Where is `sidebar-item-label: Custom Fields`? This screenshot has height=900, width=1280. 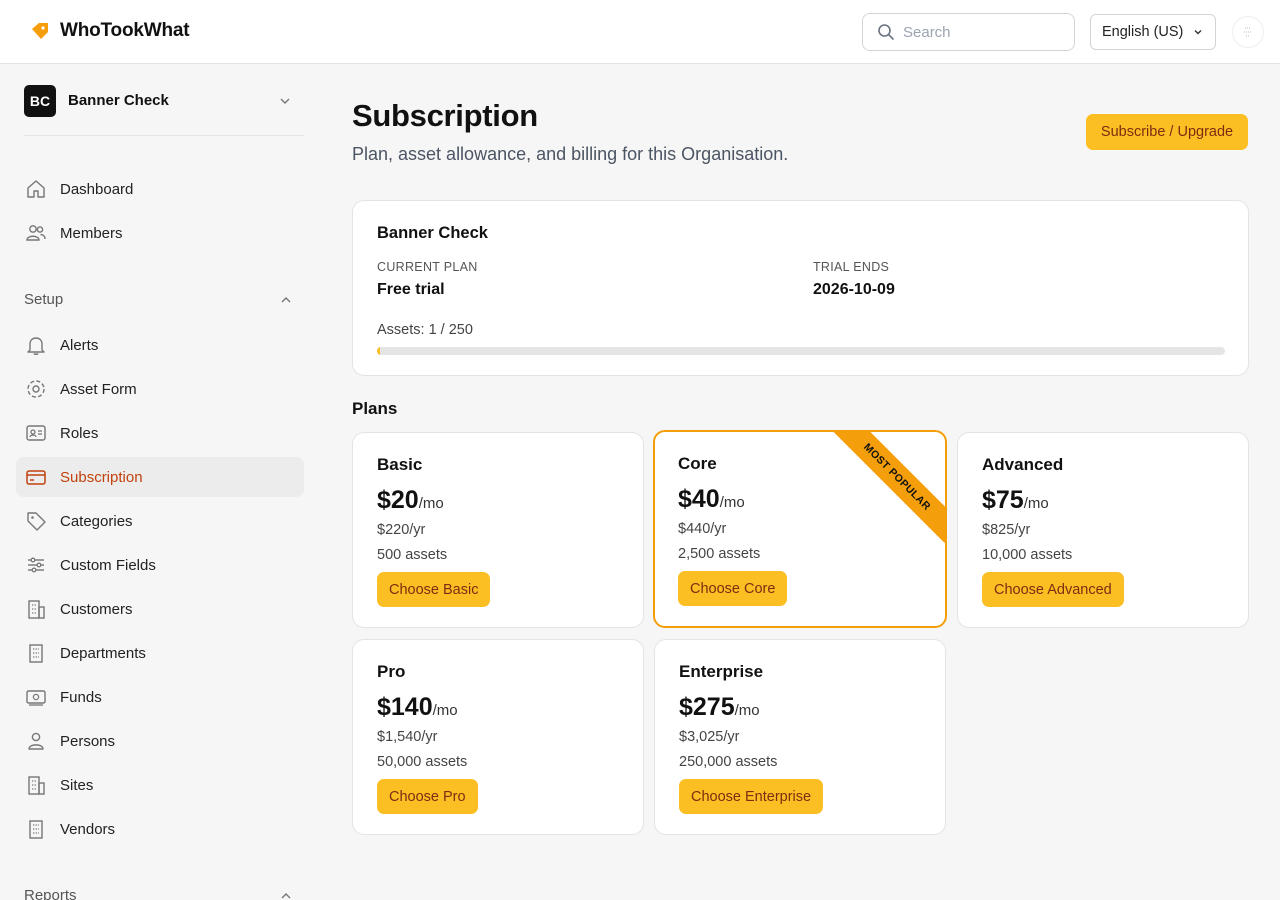
sidebar-item-label: Custom Fields is located at coordinates (108, 565).